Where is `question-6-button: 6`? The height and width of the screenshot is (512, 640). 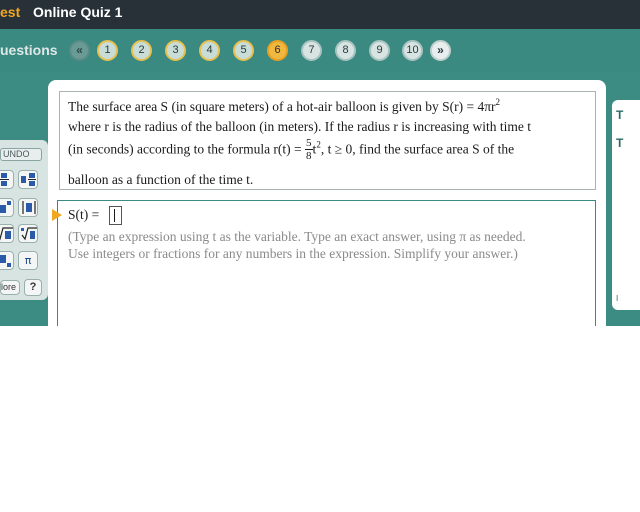 question-6-button: 6 is located at coordinates (277, 50).